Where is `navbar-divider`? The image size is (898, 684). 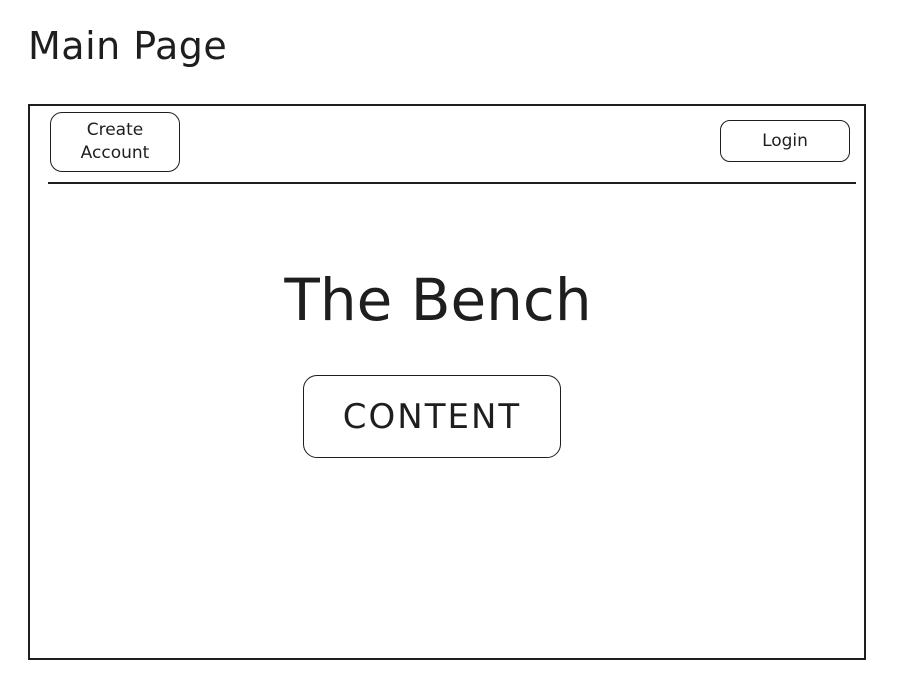
navbar-divider is located at coordinates (452, 183).